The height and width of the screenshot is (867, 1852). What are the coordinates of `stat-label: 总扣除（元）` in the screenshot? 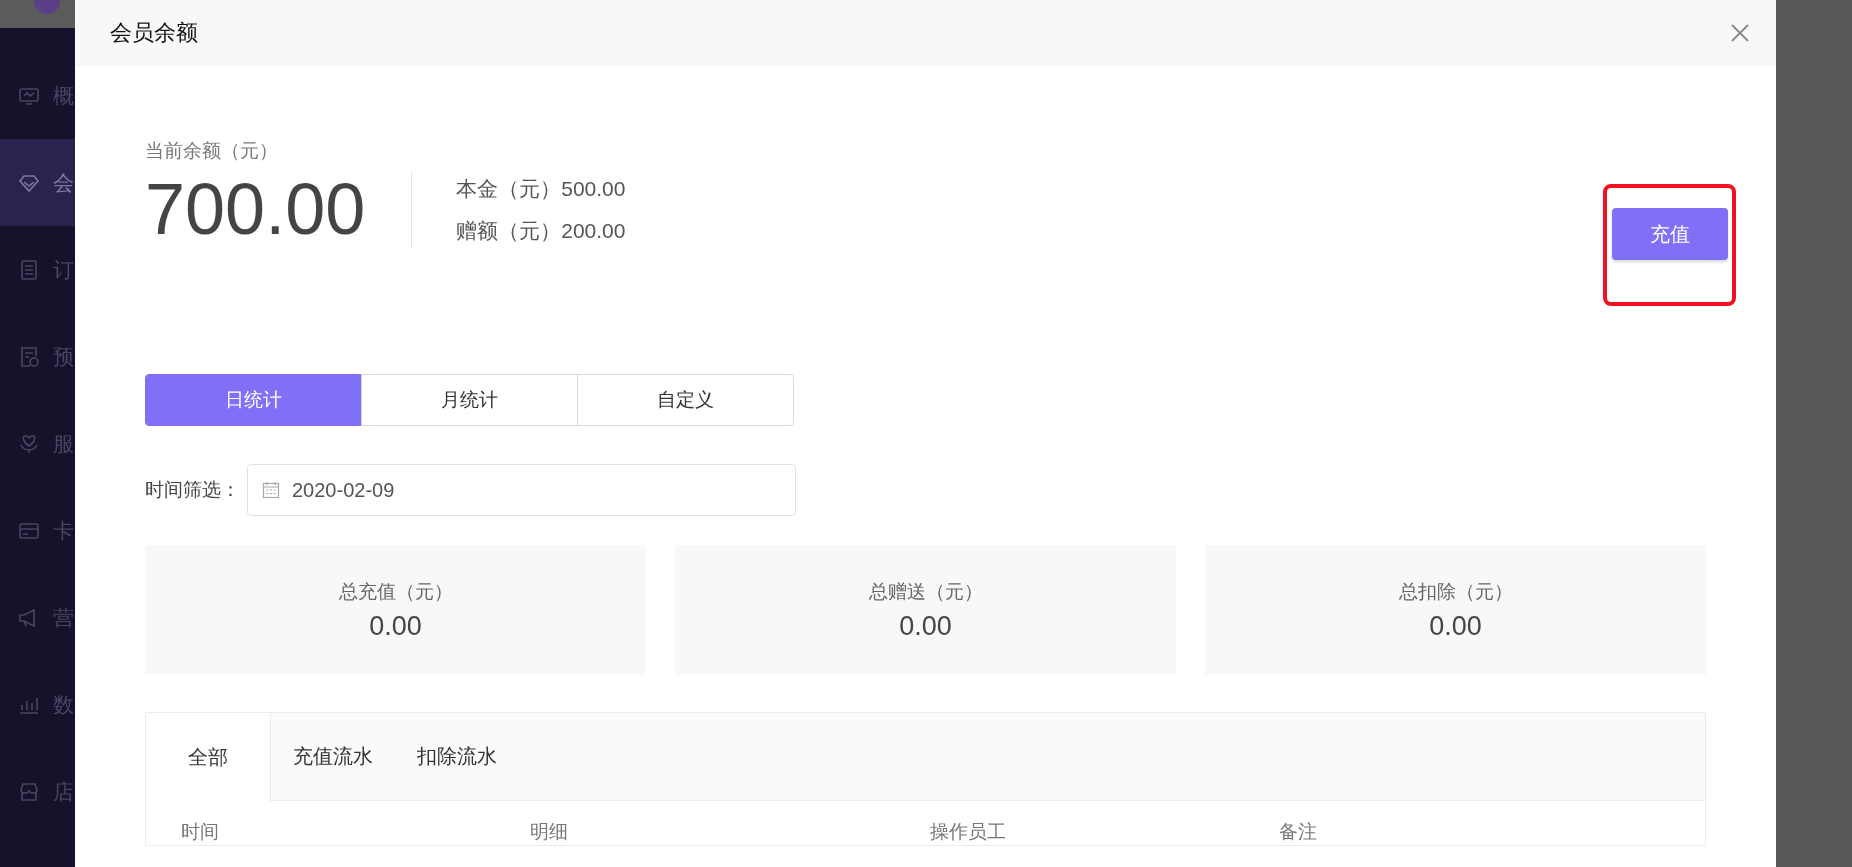 It's located at (1455, 591).